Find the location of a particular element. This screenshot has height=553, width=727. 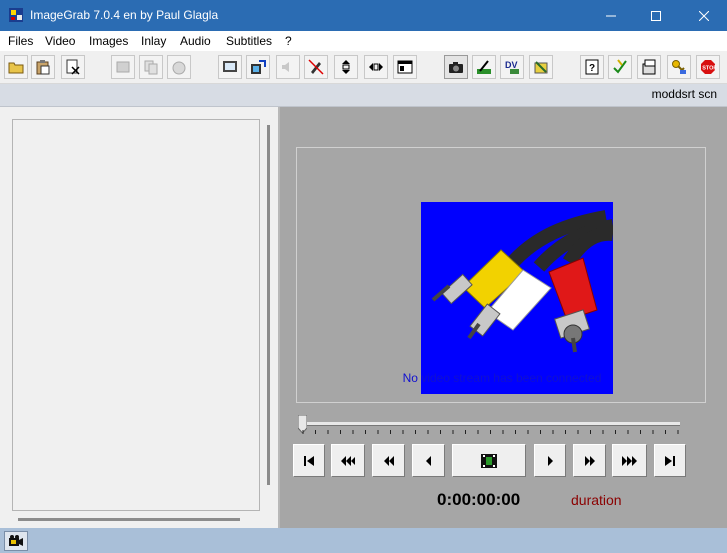

no-edit-button is located at coordinates (316, 67).